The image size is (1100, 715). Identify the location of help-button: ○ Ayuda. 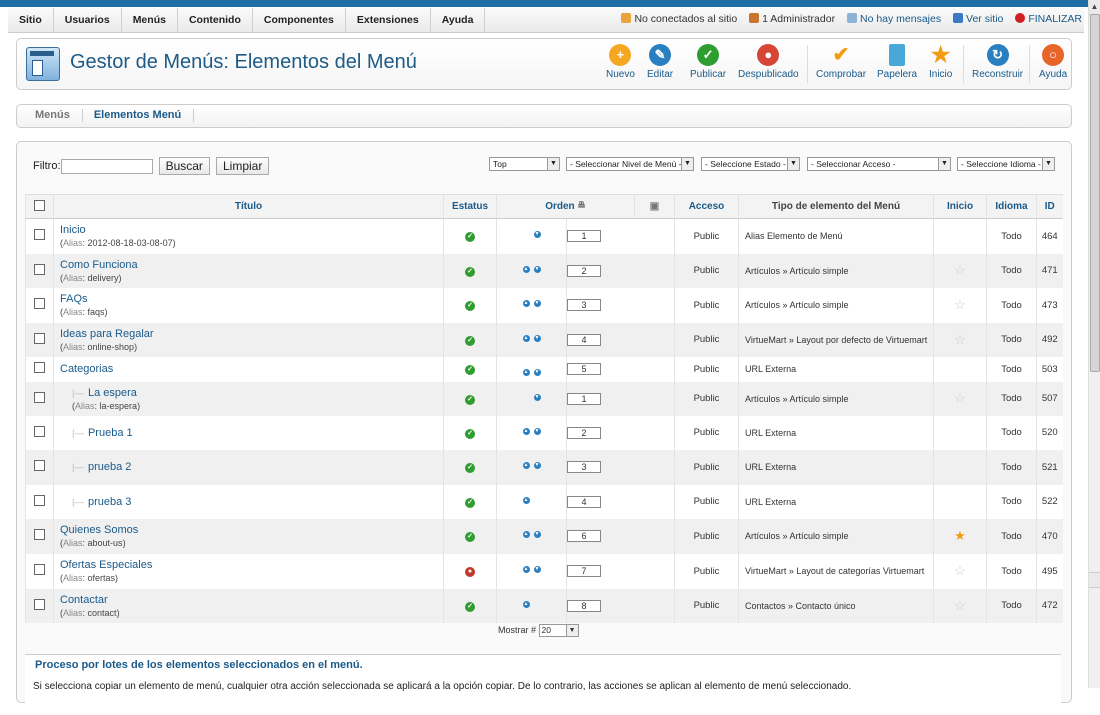
(1053, 62).